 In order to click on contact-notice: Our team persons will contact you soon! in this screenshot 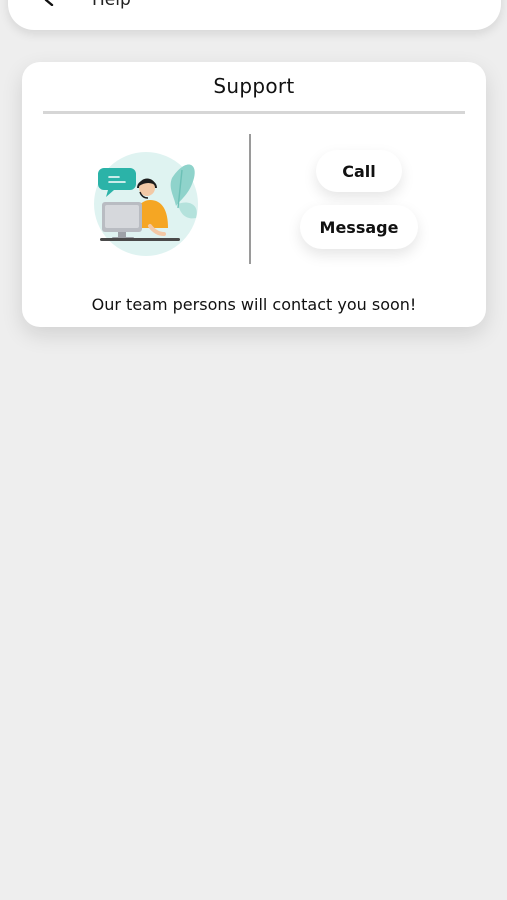, I will do `click(254, 304)`.